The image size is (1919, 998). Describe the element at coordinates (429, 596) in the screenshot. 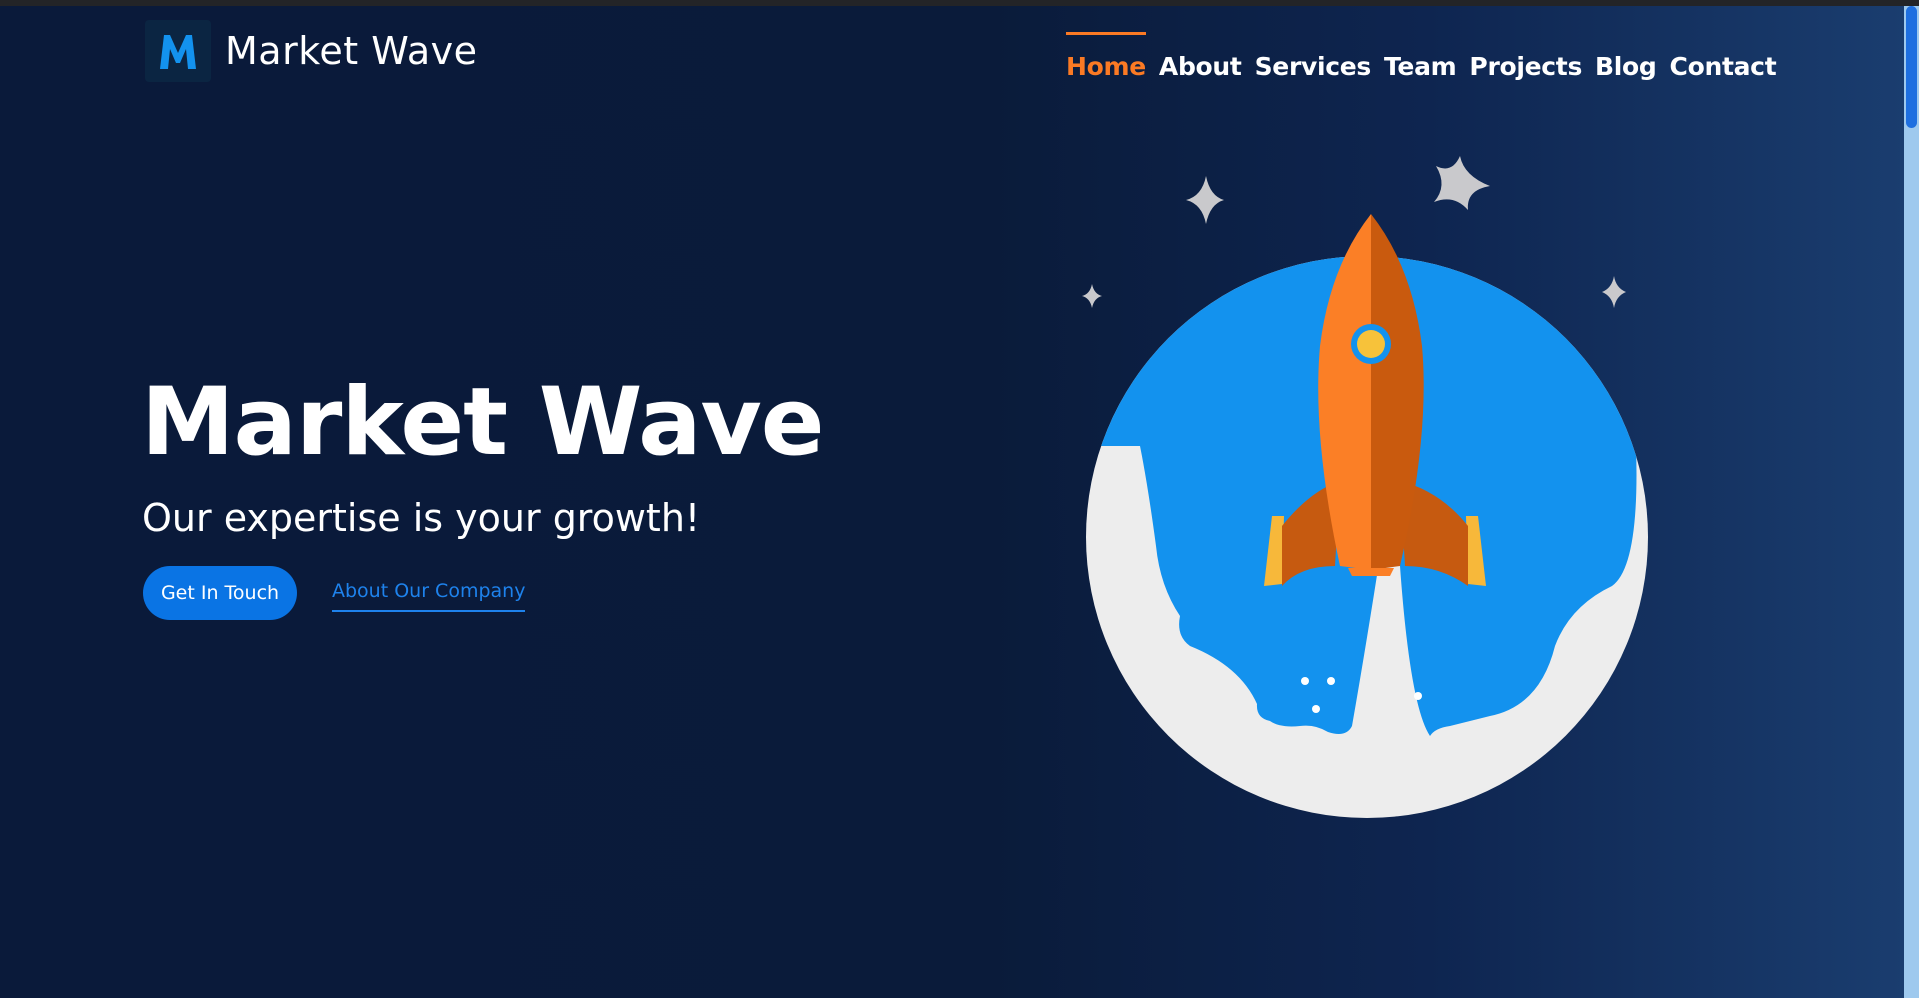

I see `about-company-link: About Our Company` at that location.